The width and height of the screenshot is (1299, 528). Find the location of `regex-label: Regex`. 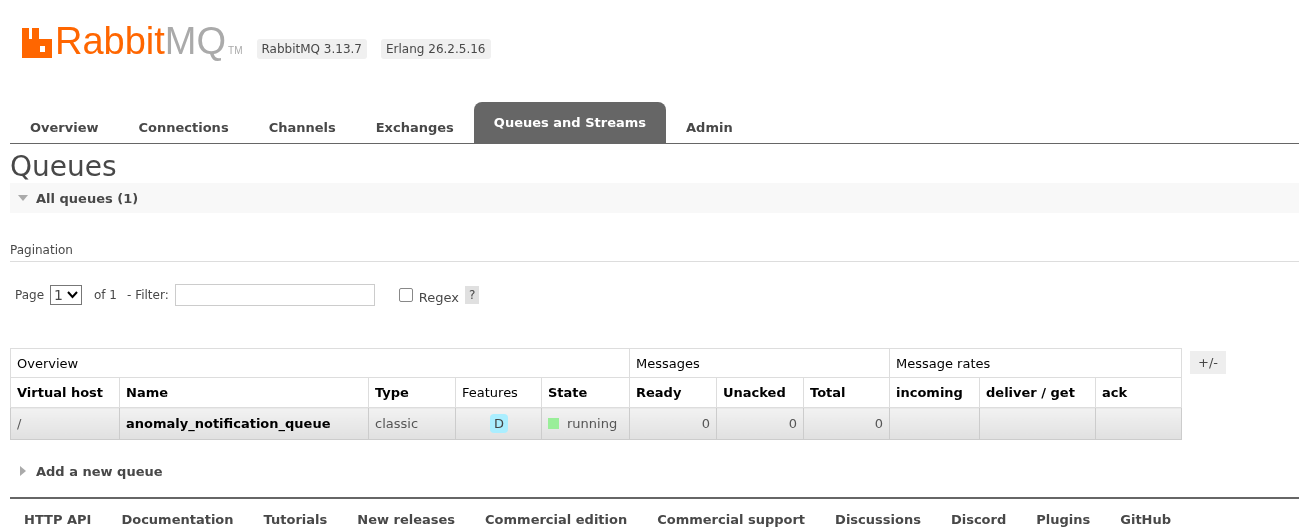

regex-label: Regex is located at coordinates (438, 297).